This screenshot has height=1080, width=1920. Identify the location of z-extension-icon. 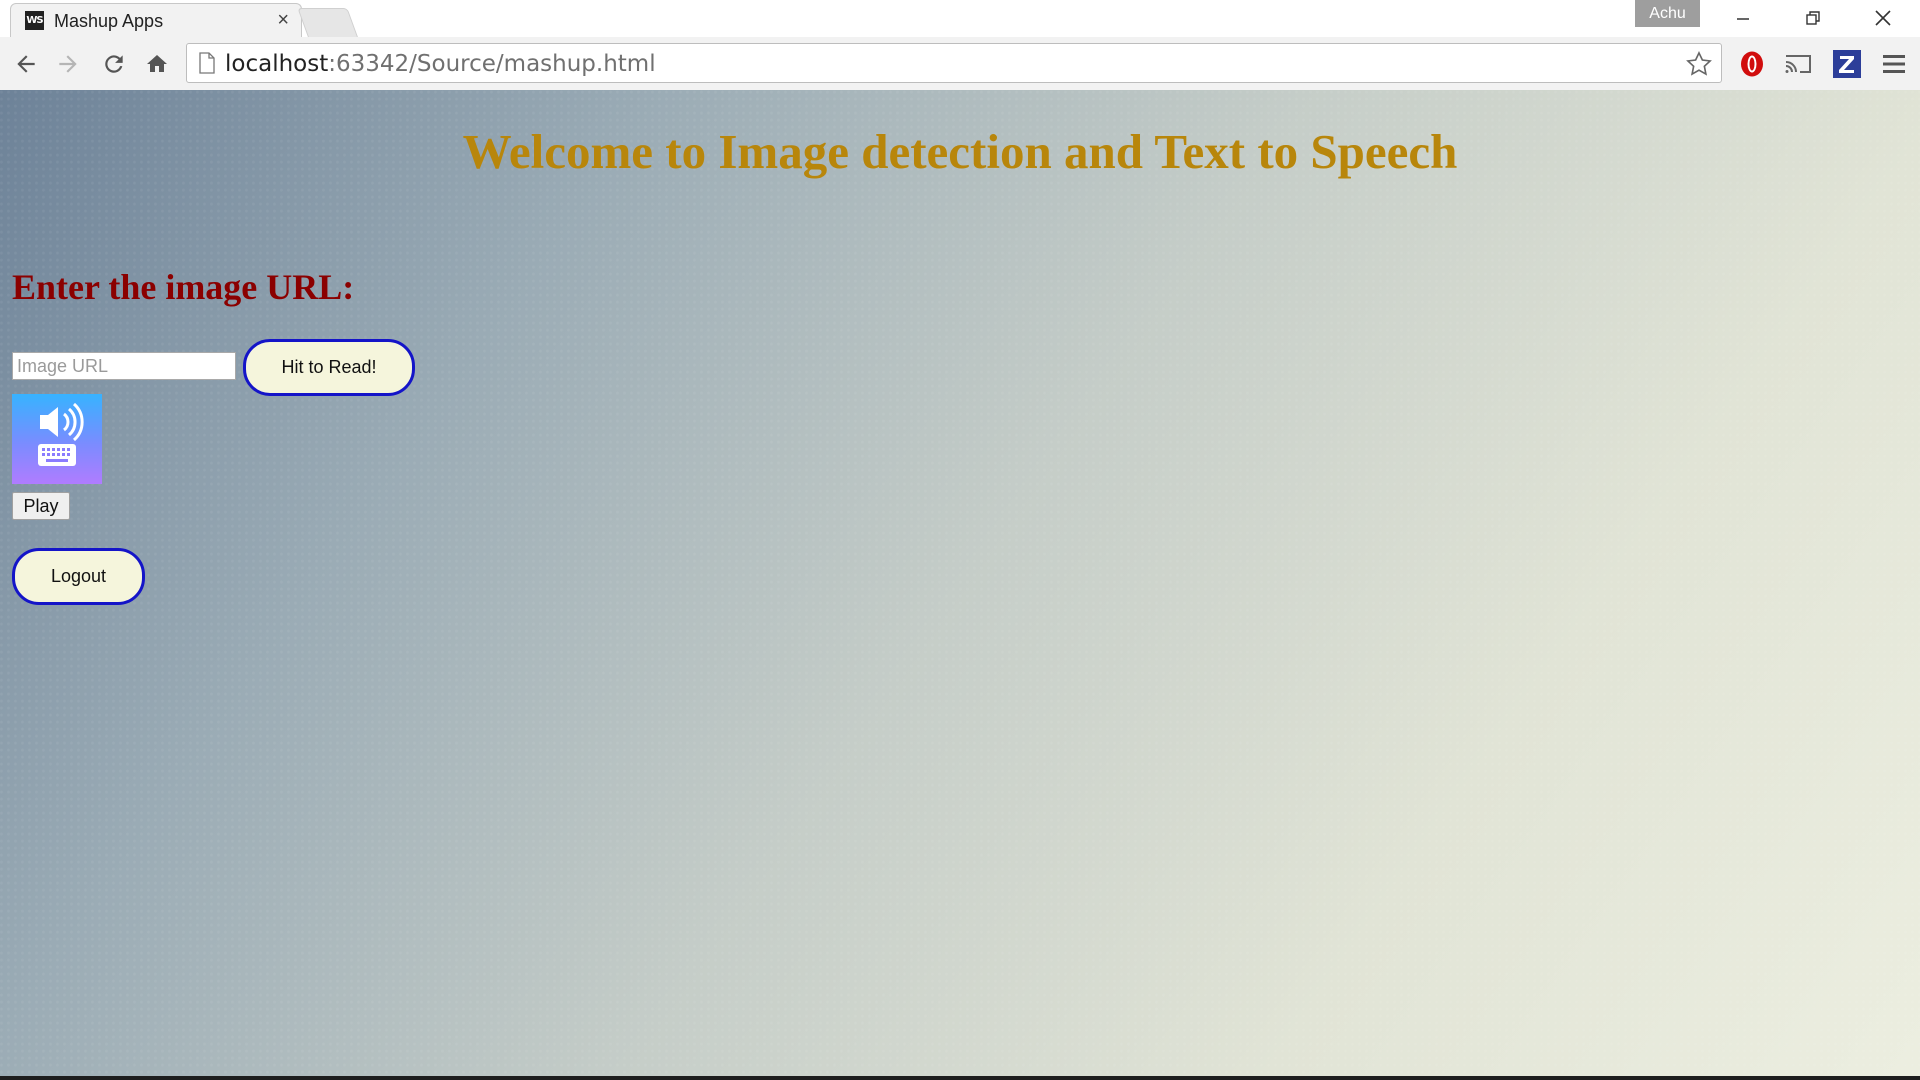
(1847, 64).